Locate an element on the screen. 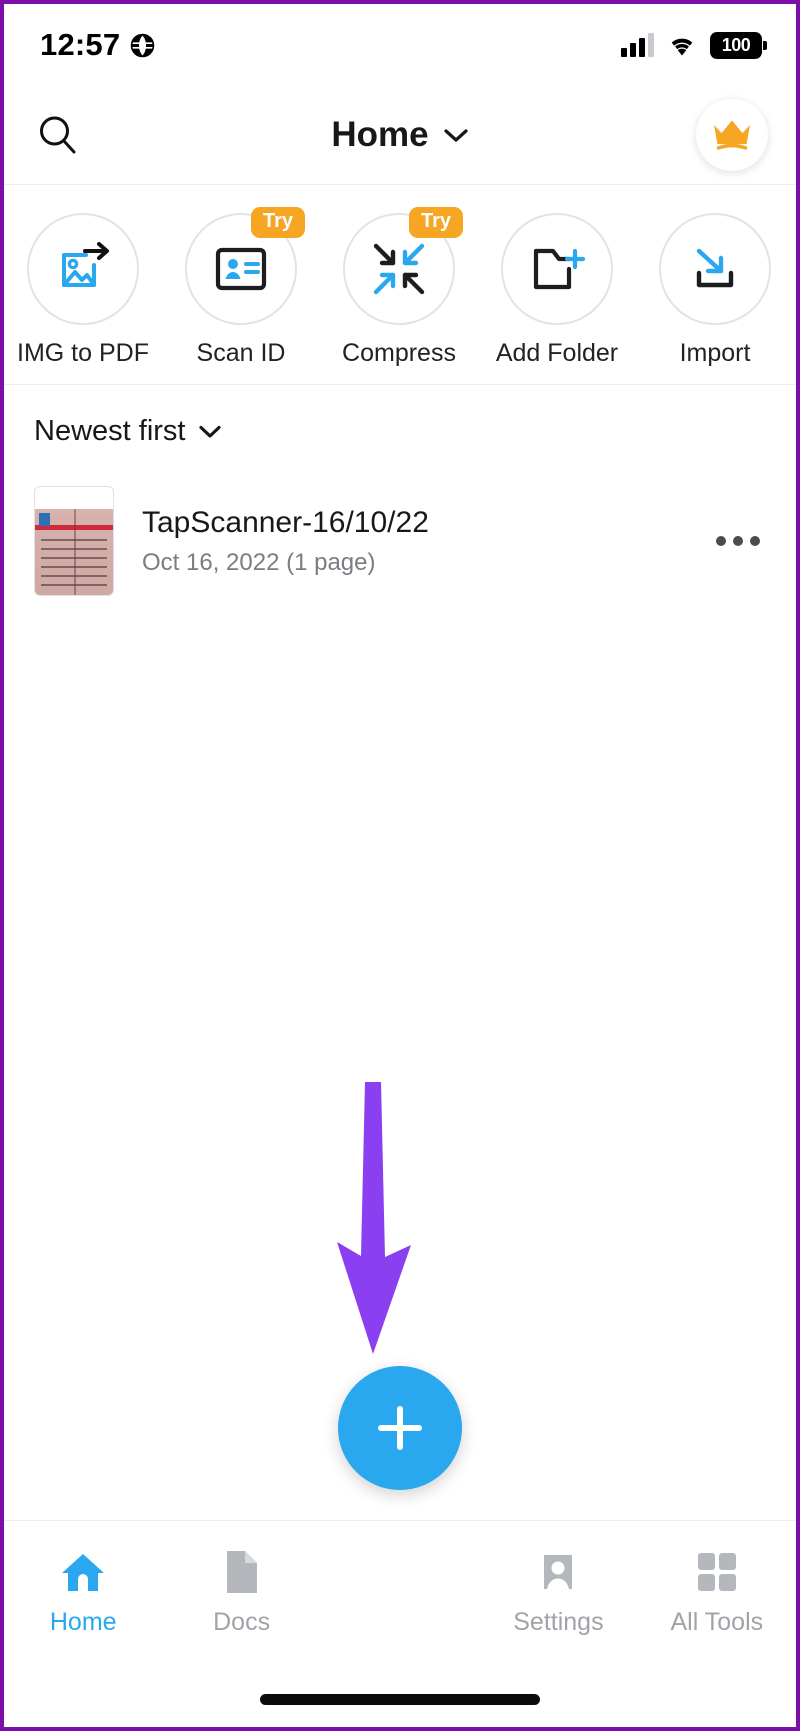 The image size is (800, 1731). sort-label: Newest first is located at coordinates (110, 430).